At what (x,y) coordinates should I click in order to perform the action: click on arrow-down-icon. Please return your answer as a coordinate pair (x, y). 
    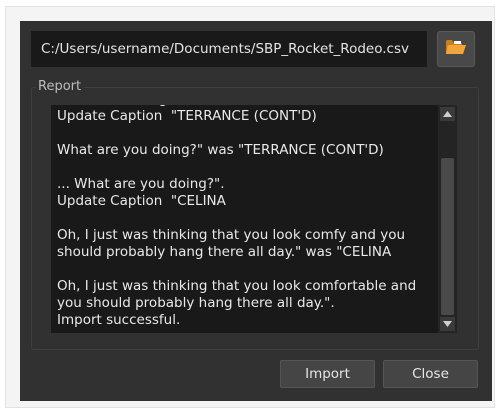
    Looking at the image, I should click on (447, 324).